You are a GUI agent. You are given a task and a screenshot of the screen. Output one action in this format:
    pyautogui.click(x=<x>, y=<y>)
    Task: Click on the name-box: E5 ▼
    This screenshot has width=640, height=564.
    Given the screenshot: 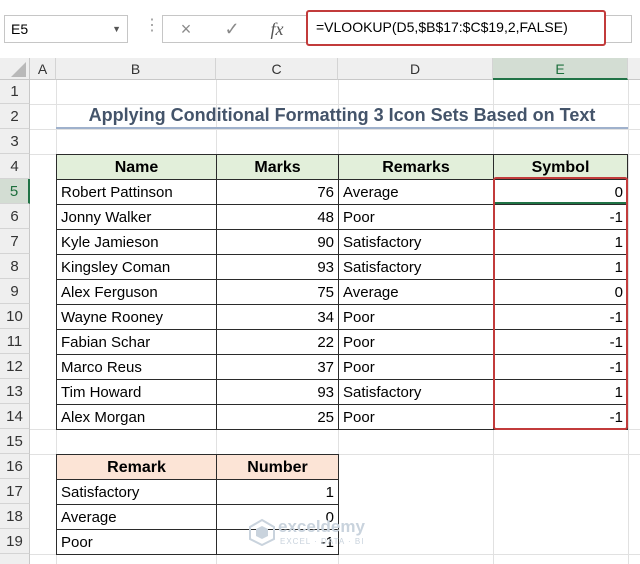 What is the action you would take?
    pyautogui.click(x=66, y=29)
    